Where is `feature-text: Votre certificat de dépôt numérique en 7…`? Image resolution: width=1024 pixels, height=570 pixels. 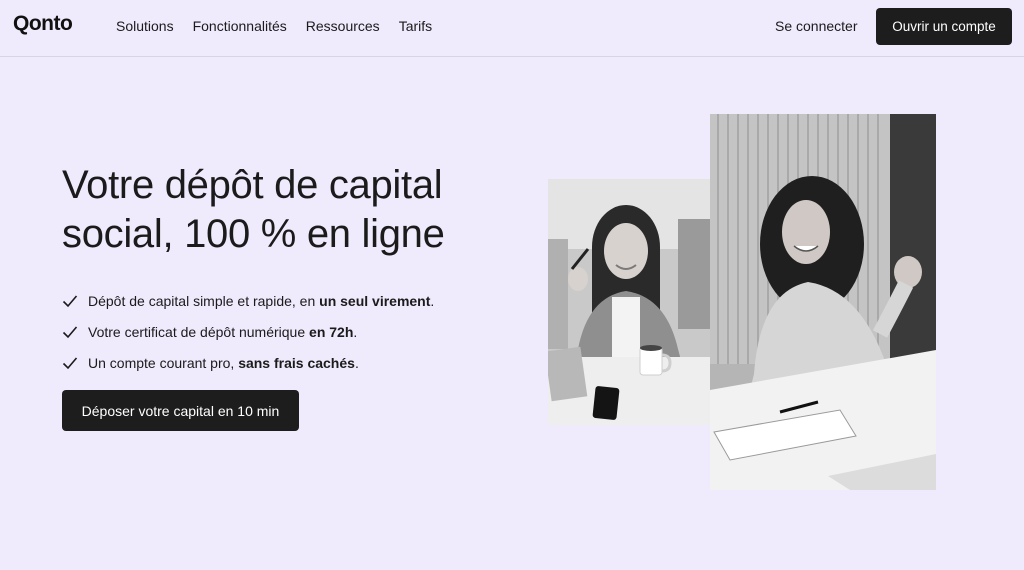 feature-text: Votre certificat de dépôt numérique en 7… is located at coordinates (223, 331).